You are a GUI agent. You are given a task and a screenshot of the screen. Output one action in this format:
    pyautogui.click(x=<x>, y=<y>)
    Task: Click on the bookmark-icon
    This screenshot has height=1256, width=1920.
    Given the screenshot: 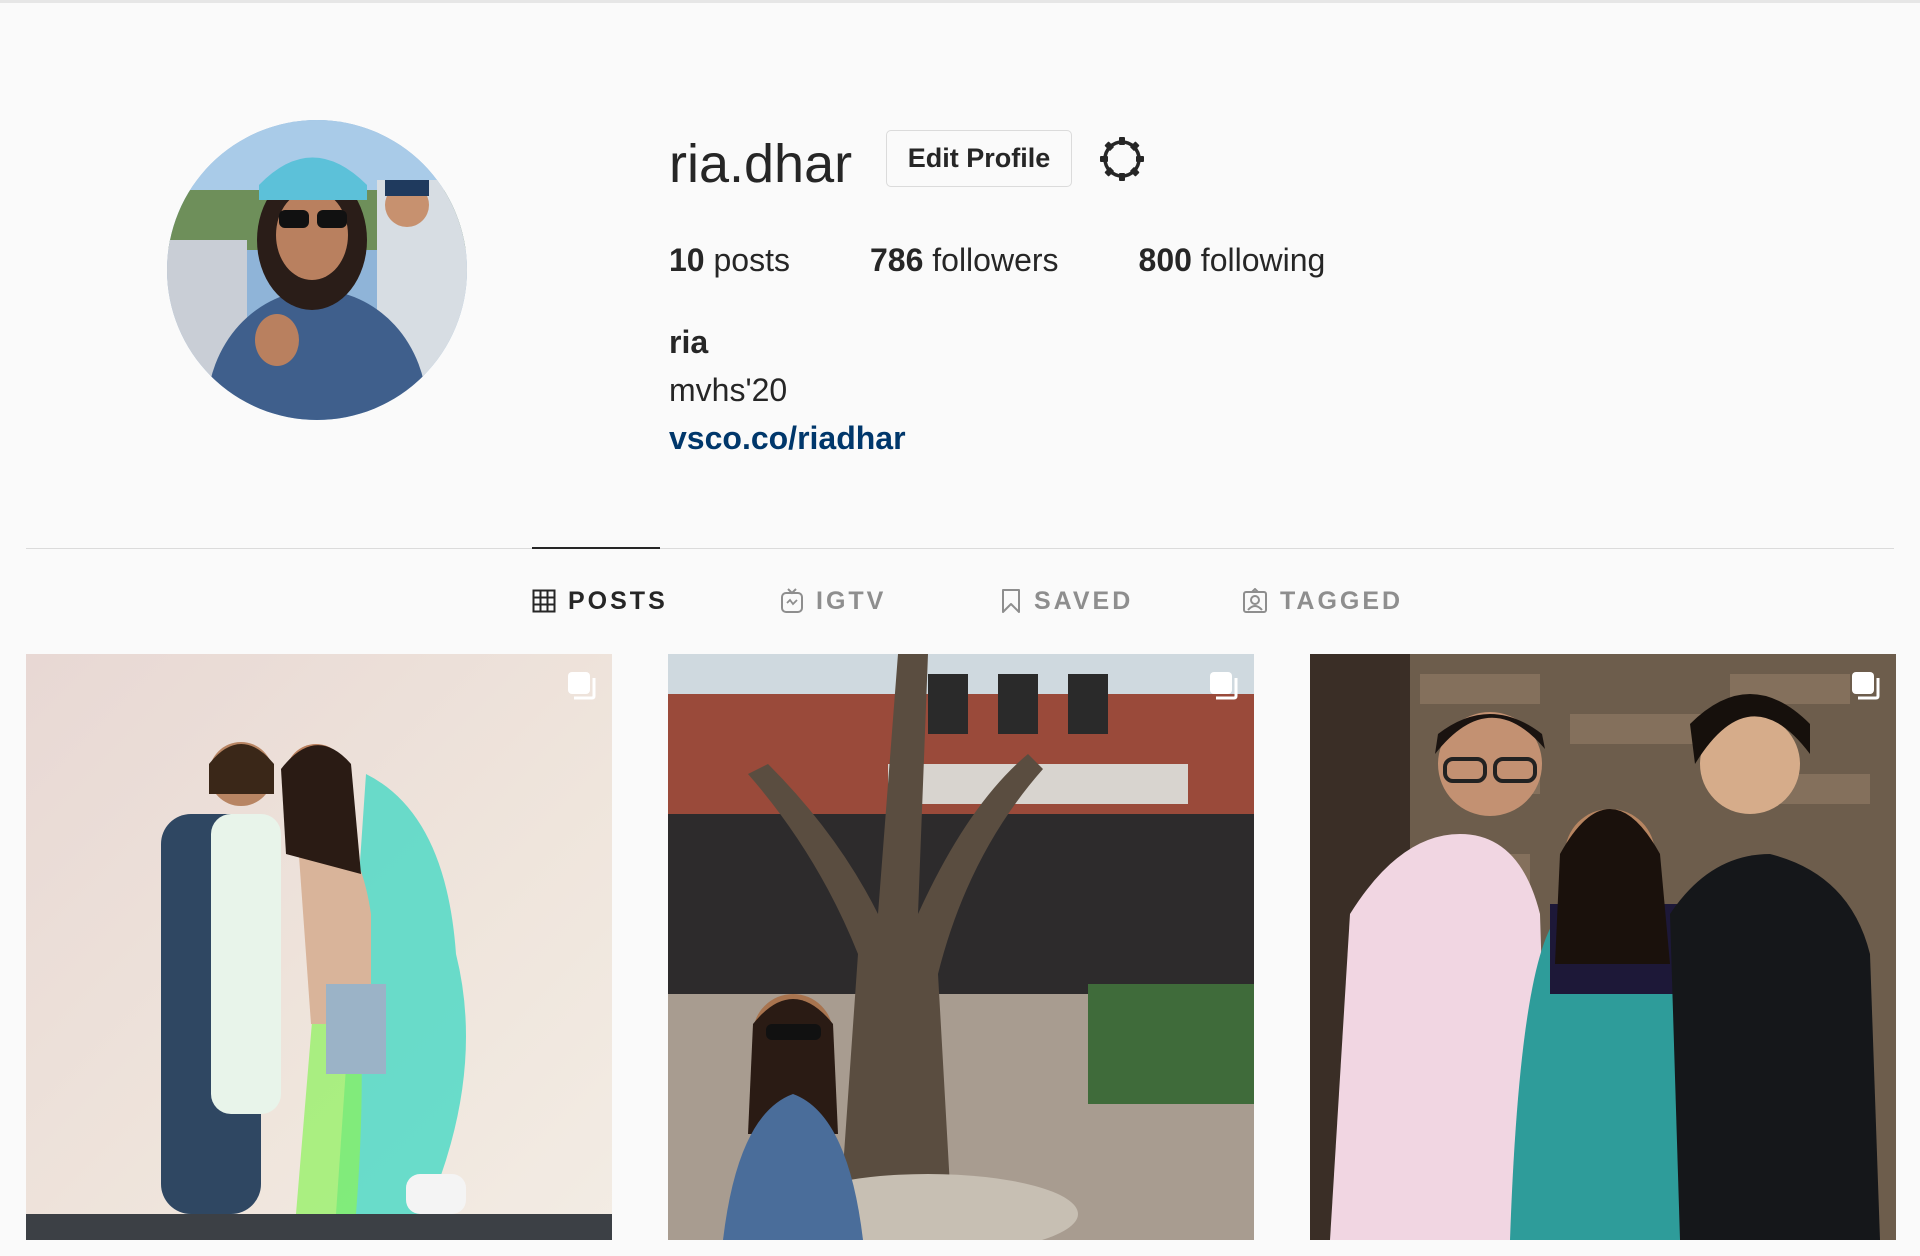 What is the action you would take?
    pyautogui.click(x=1011, y=601)
    